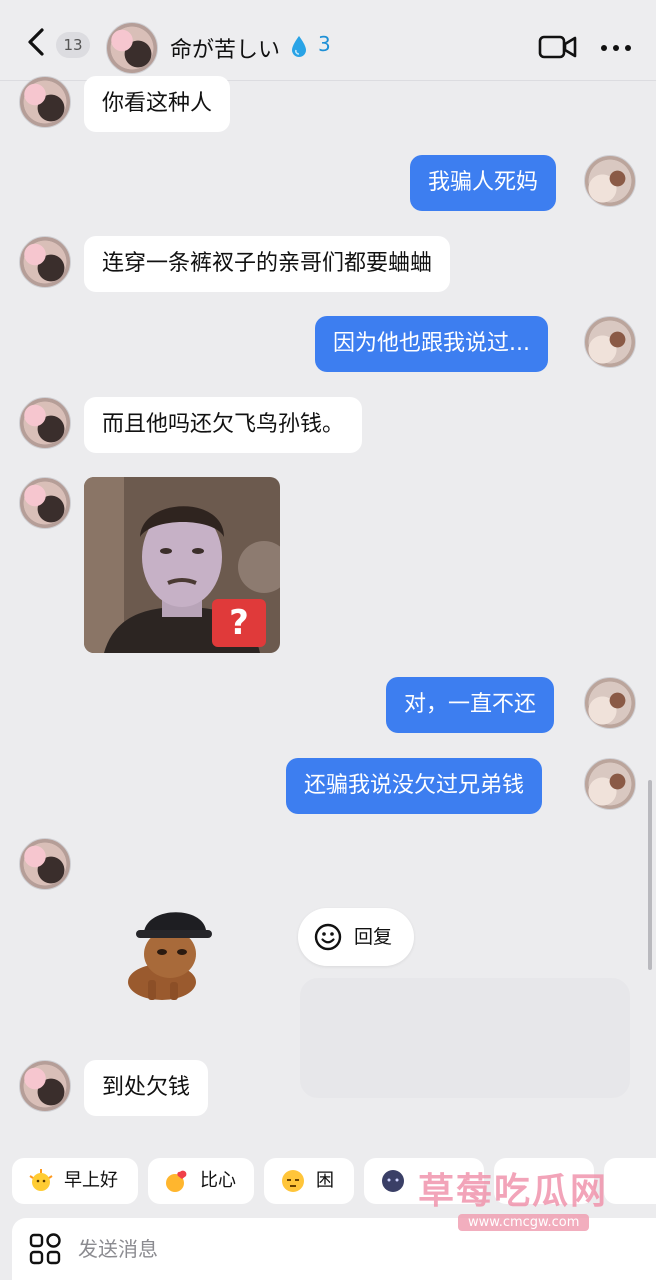 The width and height of the screenshot is (656, 1280). I want to click on scrollbar, so click(650, 875).